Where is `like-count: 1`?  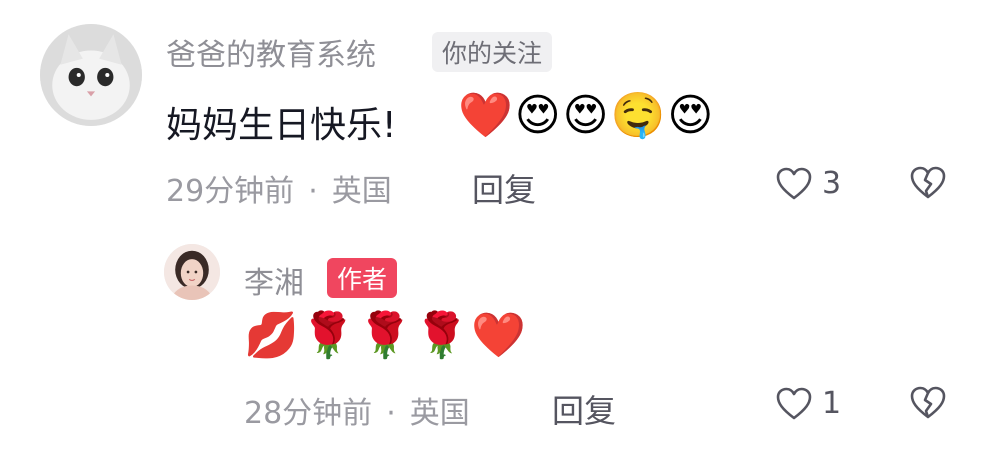 like-count: 1 is located at coordinates (832, 403).